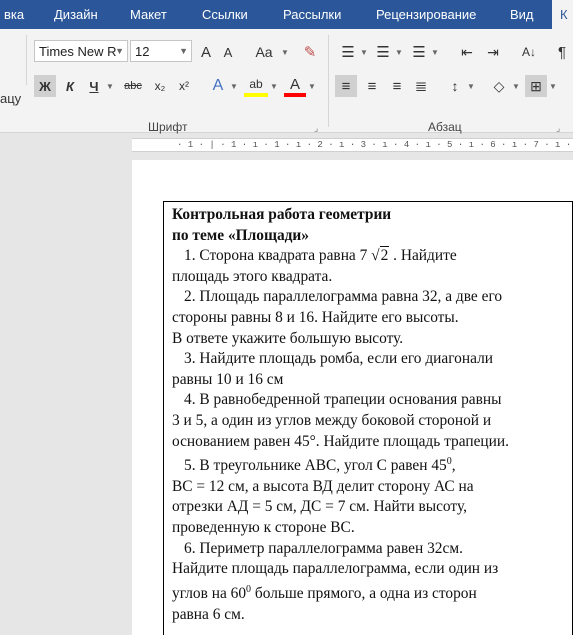 This screenshot has width=573, height=635. What do you see at coordinates (228, 52) in the screenshot?
I see `shrink-font-button: A` at bounding box center [228, 52].